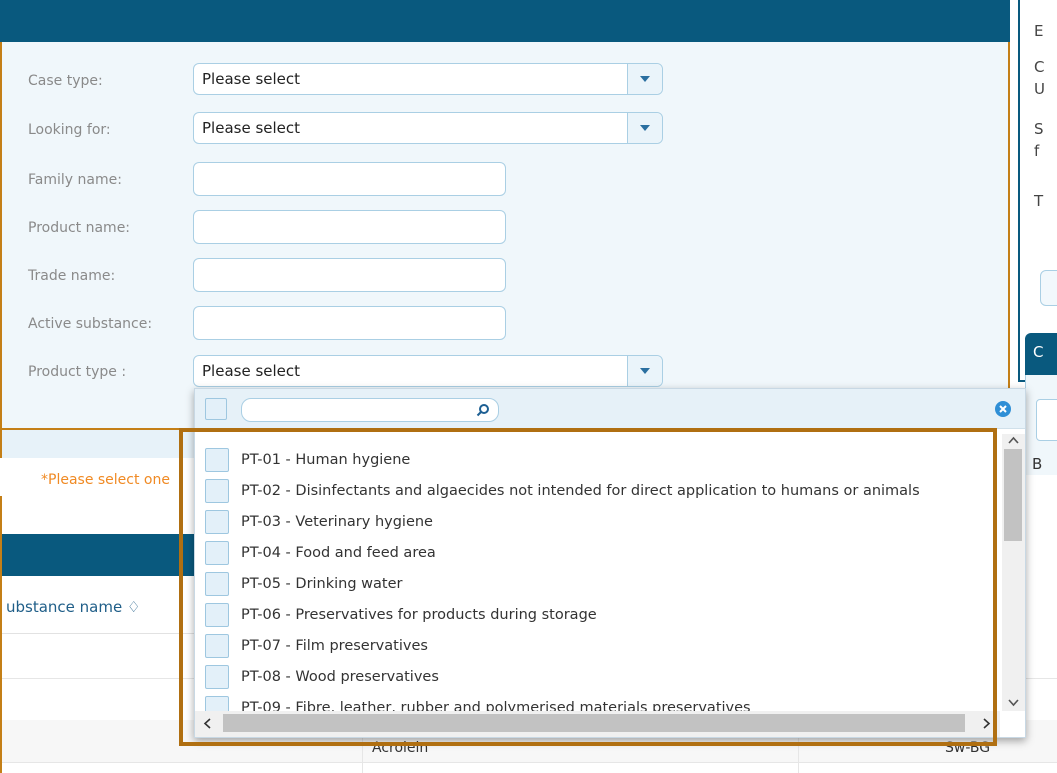 The height and width of the screenshot is (773, 1057). I want to click on case-type-select: Please select, so click(428, 79).